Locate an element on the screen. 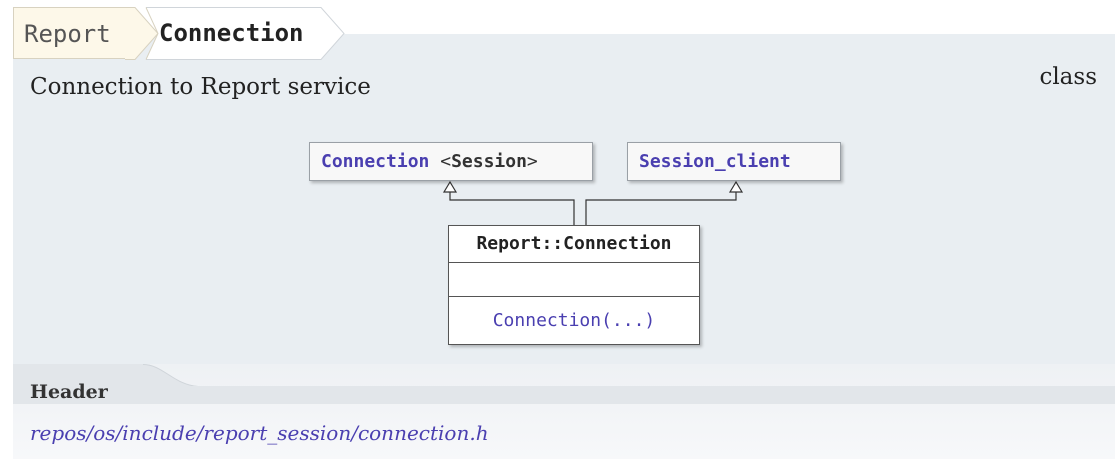 The width and height of the screenshot is (1115, 459). breadcrumb-item-report: Report is located at coordinates (69, 33).